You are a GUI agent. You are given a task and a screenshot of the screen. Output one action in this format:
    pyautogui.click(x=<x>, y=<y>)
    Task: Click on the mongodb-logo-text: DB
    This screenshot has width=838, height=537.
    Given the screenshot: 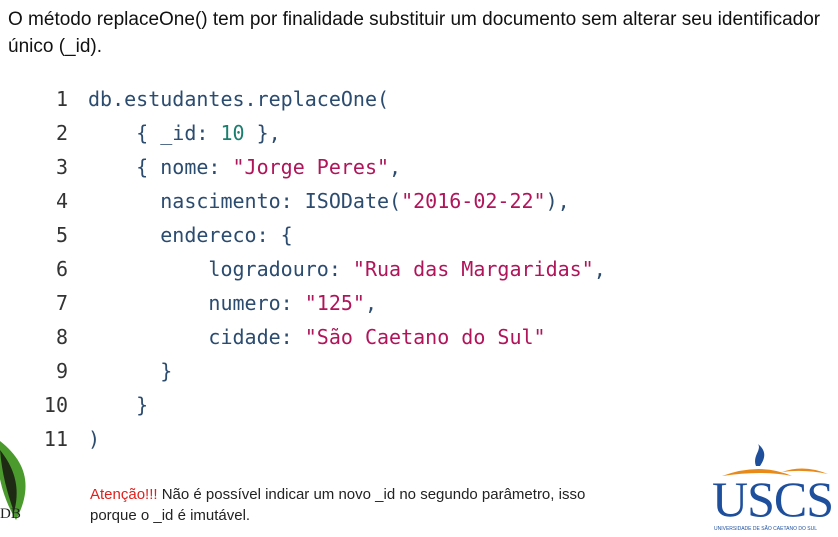 What is the action you would take?
    pyautogui.click(x=10, y=514)
    